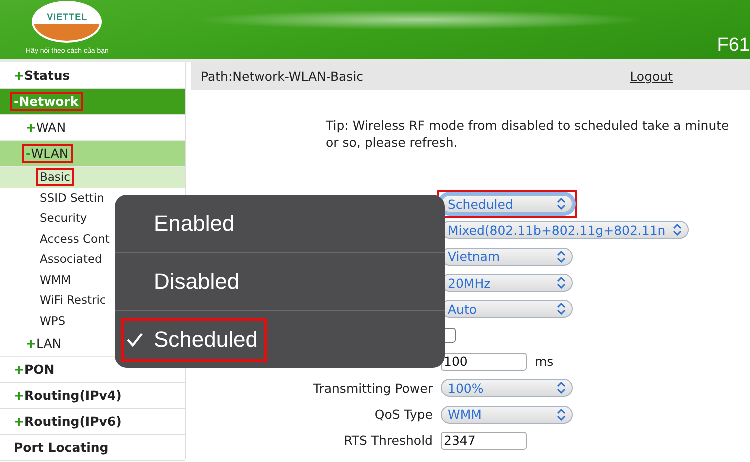 The image size is (750, 462). Describe the element at coordinates (388, 440) in the screenshot. I see `field-label: RTS Threshold` at that location.